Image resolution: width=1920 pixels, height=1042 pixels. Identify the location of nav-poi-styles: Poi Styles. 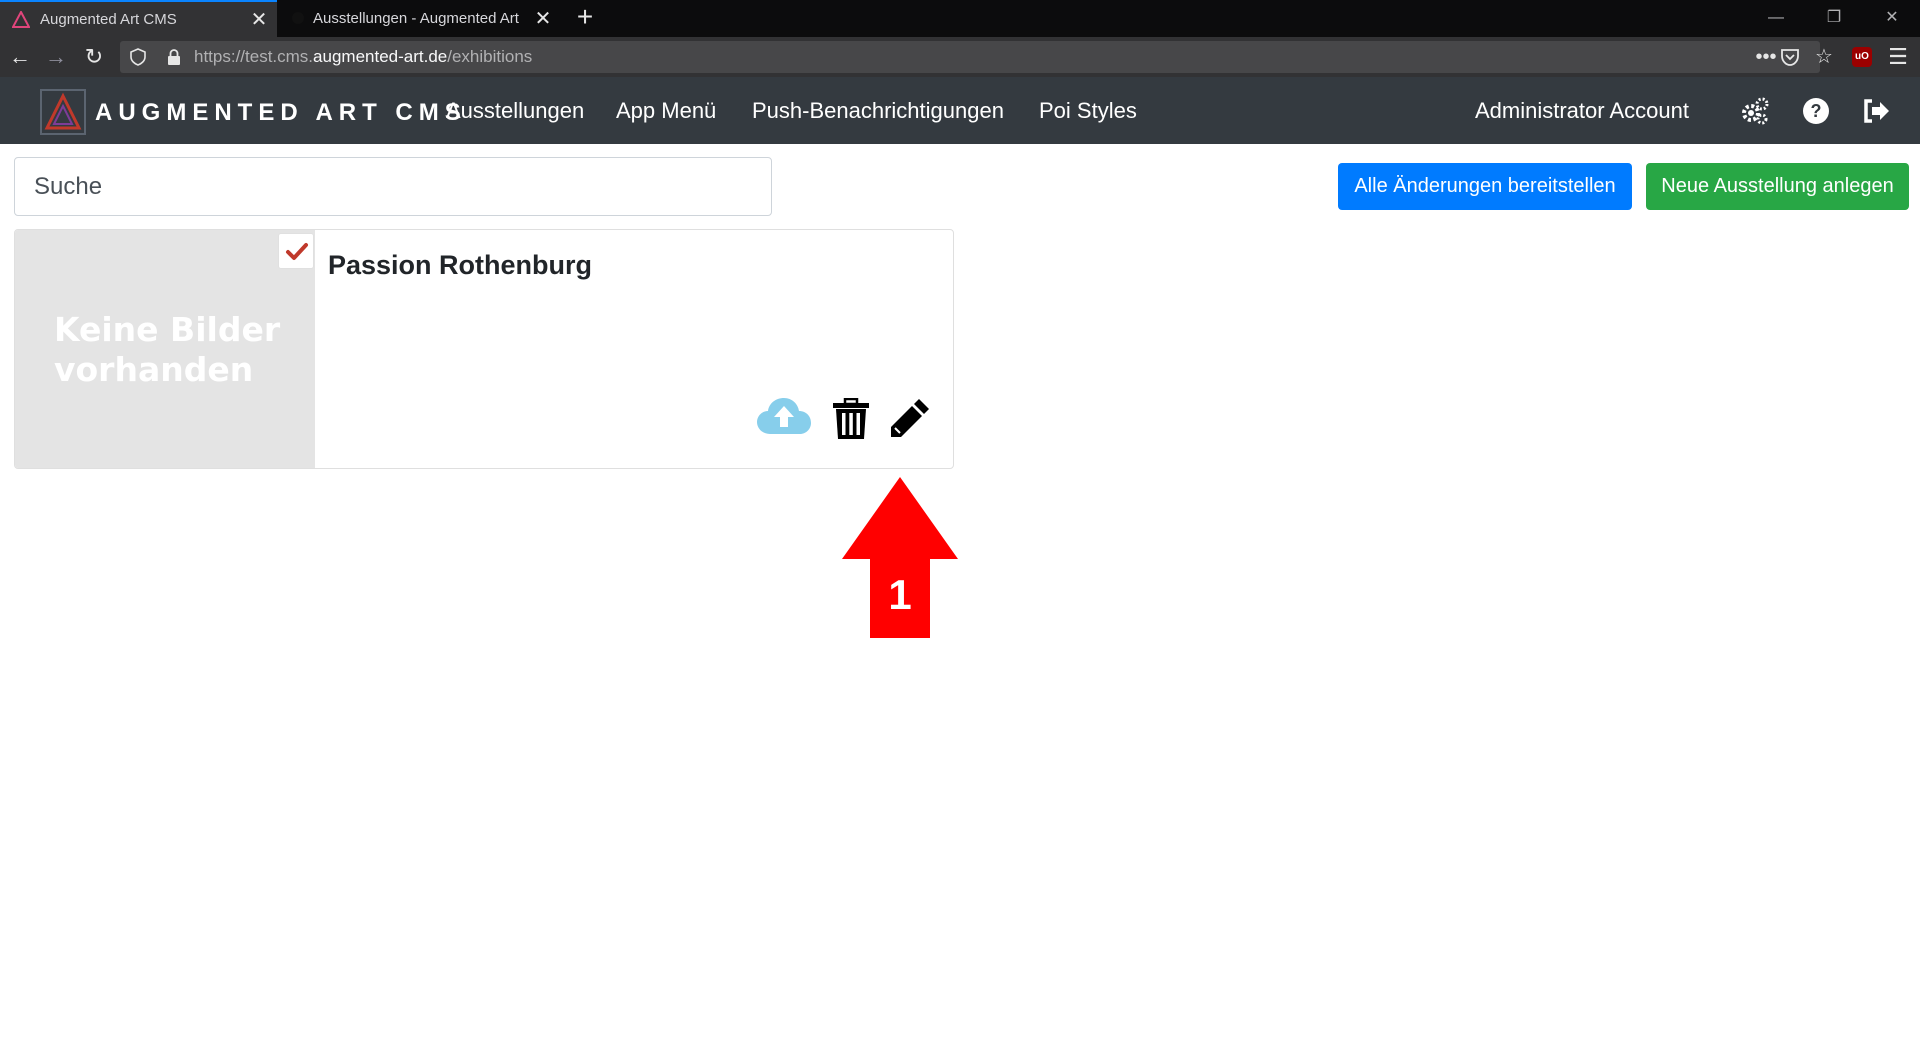
(1088, 111).